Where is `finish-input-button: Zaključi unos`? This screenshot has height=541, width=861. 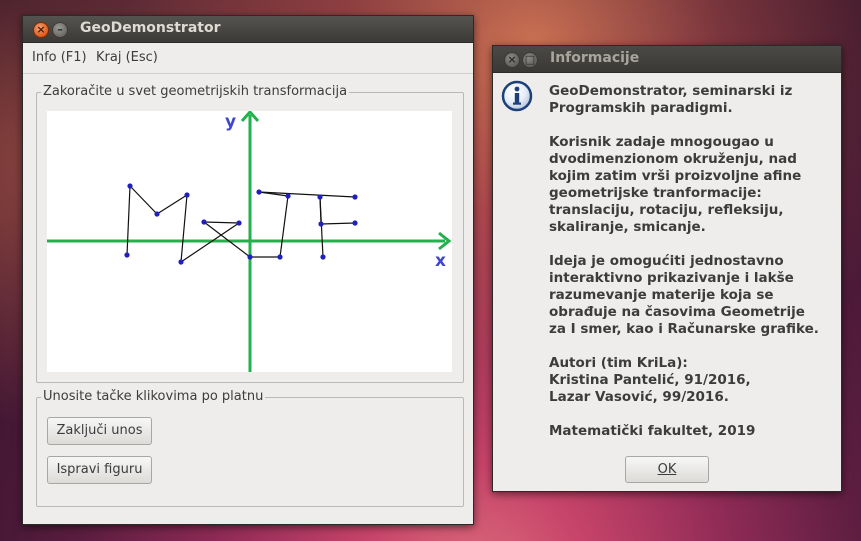 finish-input-button: Zaključi unos is located at coordinates (99, 431).